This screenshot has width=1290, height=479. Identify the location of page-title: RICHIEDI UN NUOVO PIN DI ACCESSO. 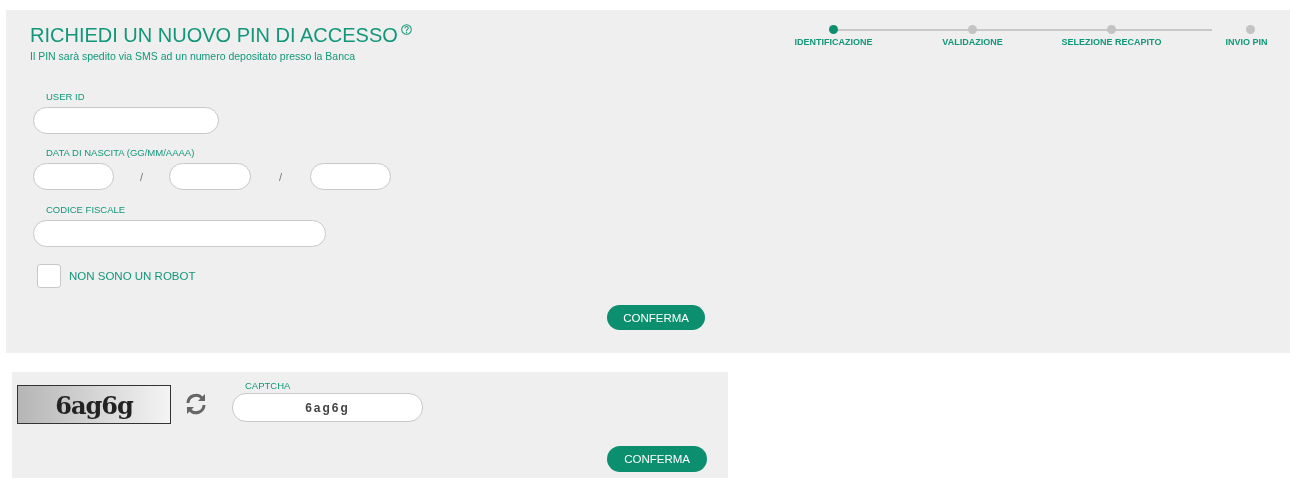
(214, 35).